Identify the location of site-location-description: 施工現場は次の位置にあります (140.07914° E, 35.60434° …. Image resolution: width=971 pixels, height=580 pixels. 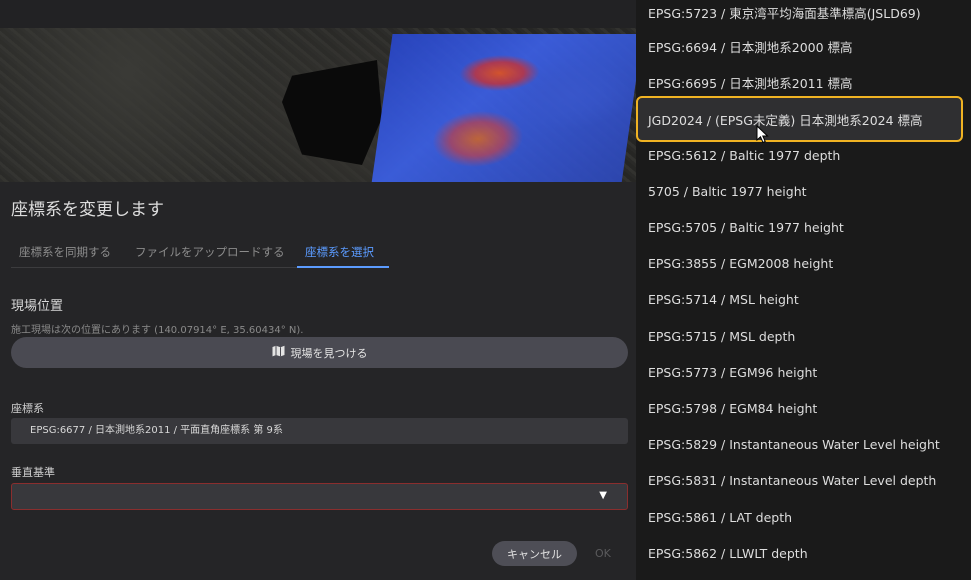
(157, 330).